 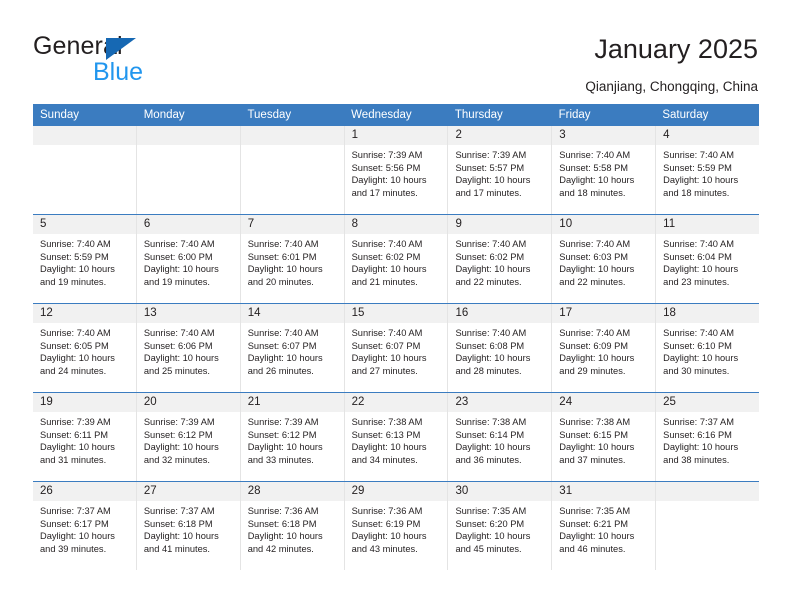 What do you see at coordinates (493, 364) in the screenshot?
I see `daylight-text: Daylight: 10 hours and 28 minutes.` at bounding box center [493, 364].